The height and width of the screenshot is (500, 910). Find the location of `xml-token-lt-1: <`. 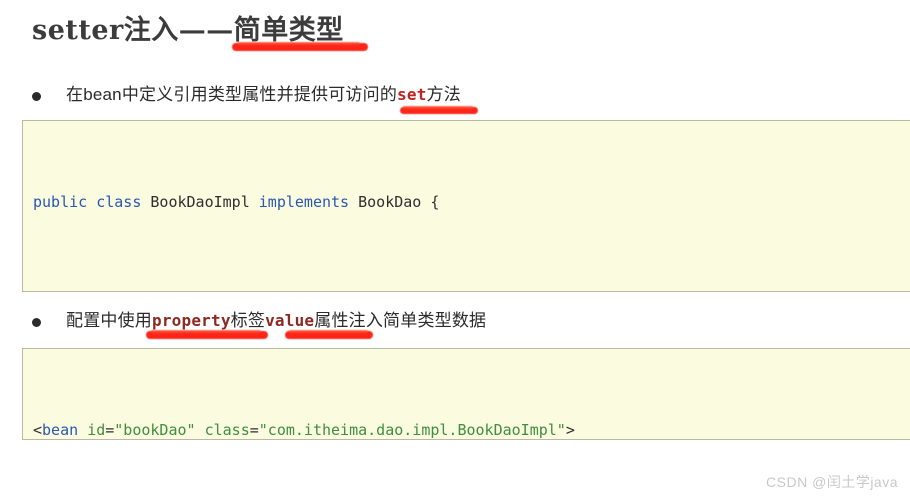

xml-token-lt-1: < is located at coordinates (38, 430).